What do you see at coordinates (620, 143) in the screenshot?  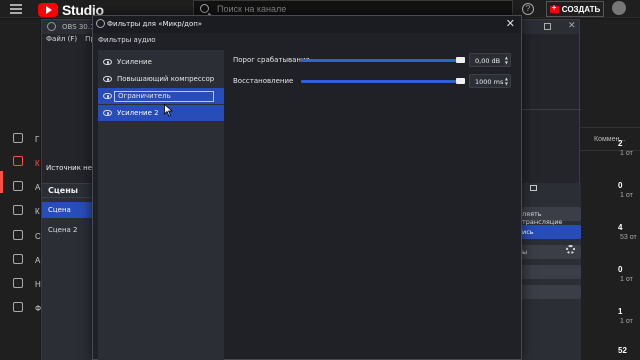 I see `comments-count: 2` at bounding box center [620, 143].